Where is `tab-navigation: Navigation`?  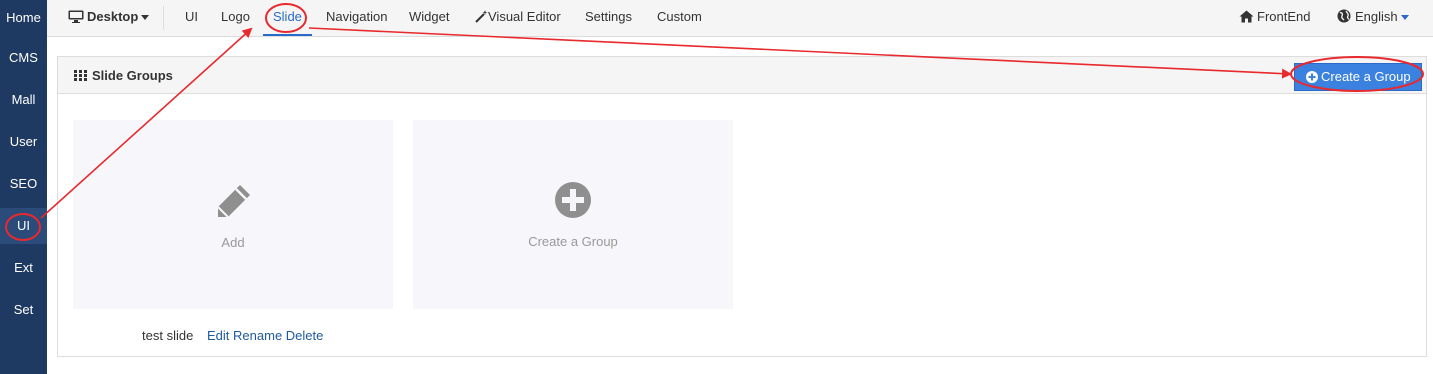
tab-navigation: Navigation is located at coordinates (356, 18).